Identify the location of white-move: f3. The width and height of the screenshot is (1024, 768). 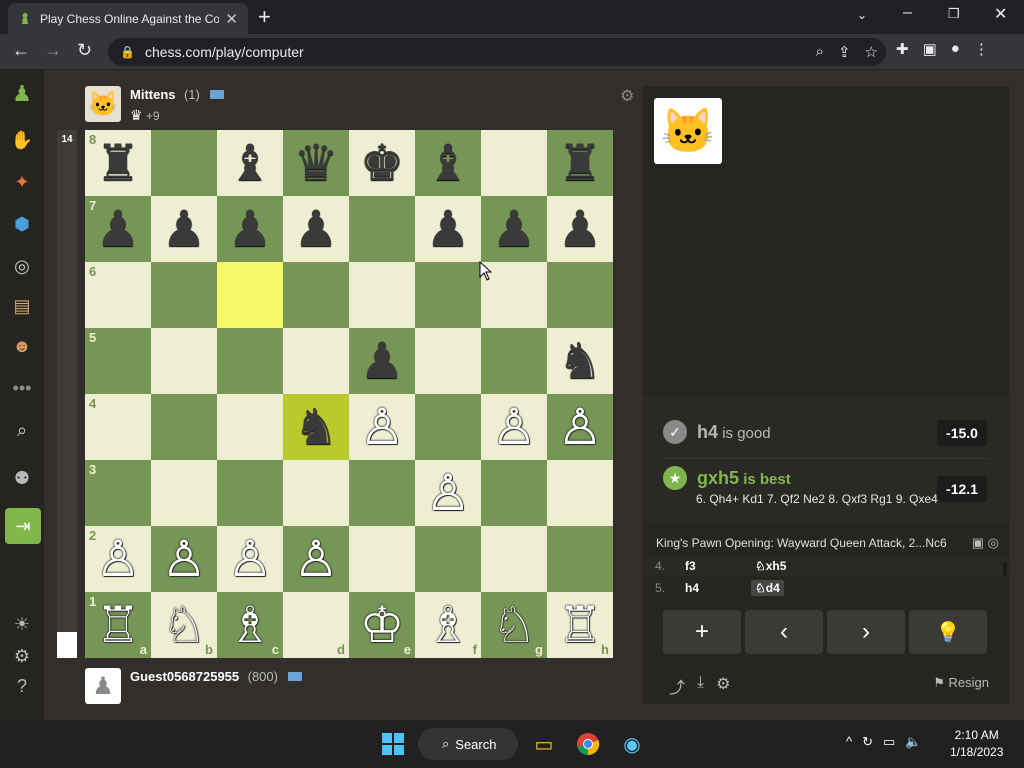
(718, 566).